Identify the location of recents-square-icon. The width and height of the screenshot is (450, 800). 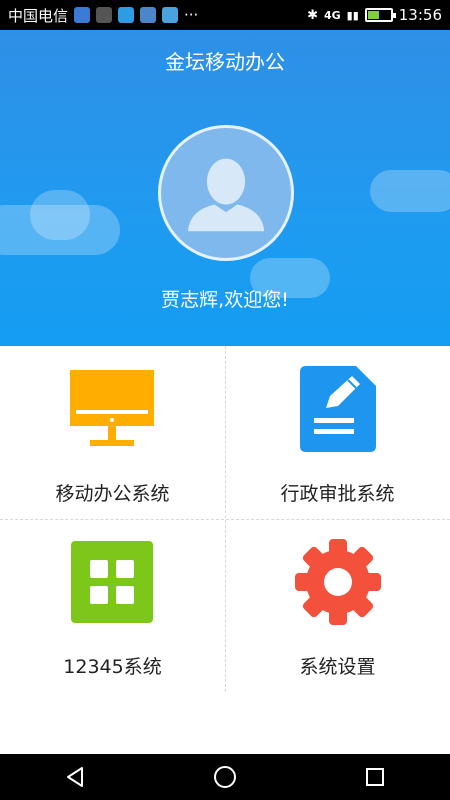
(375, 777).